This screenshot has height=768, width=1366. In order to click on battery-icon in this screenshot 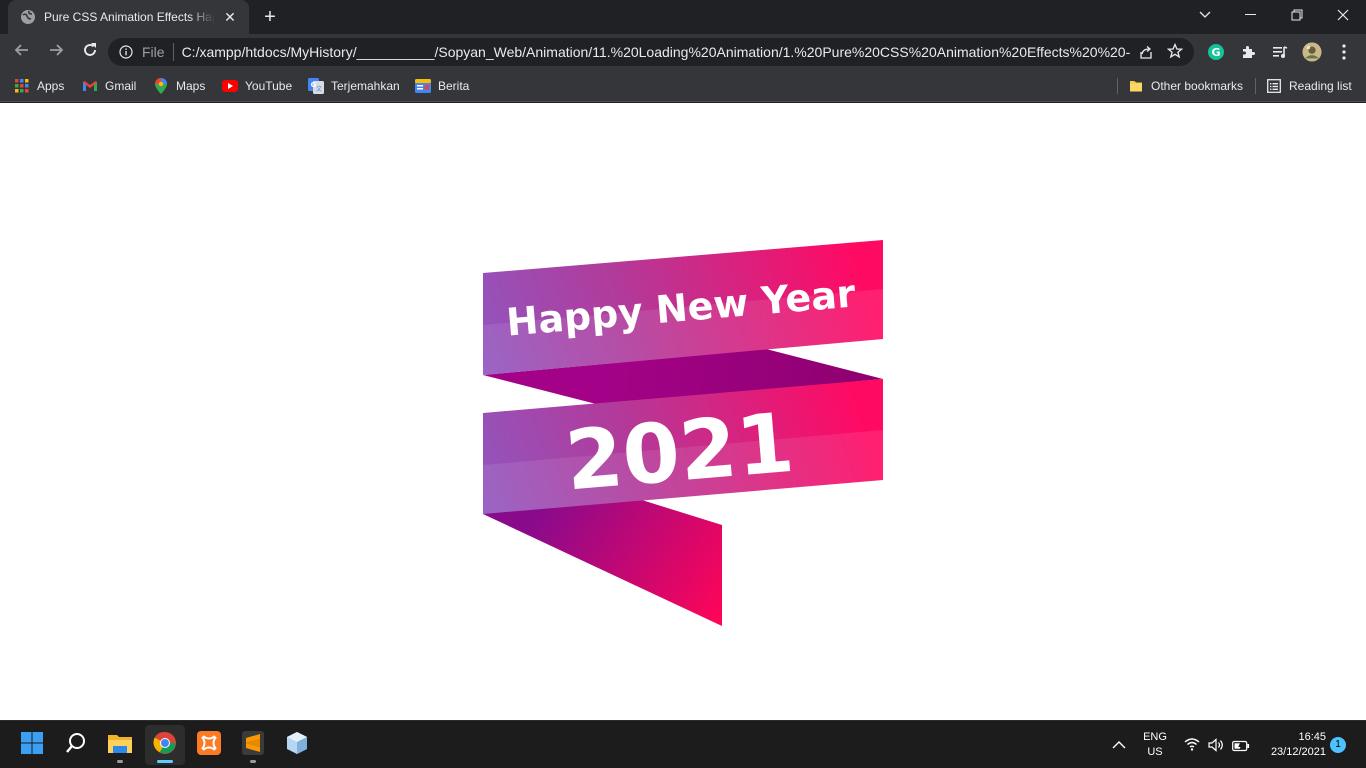, I will do `click(1241, 748)`.